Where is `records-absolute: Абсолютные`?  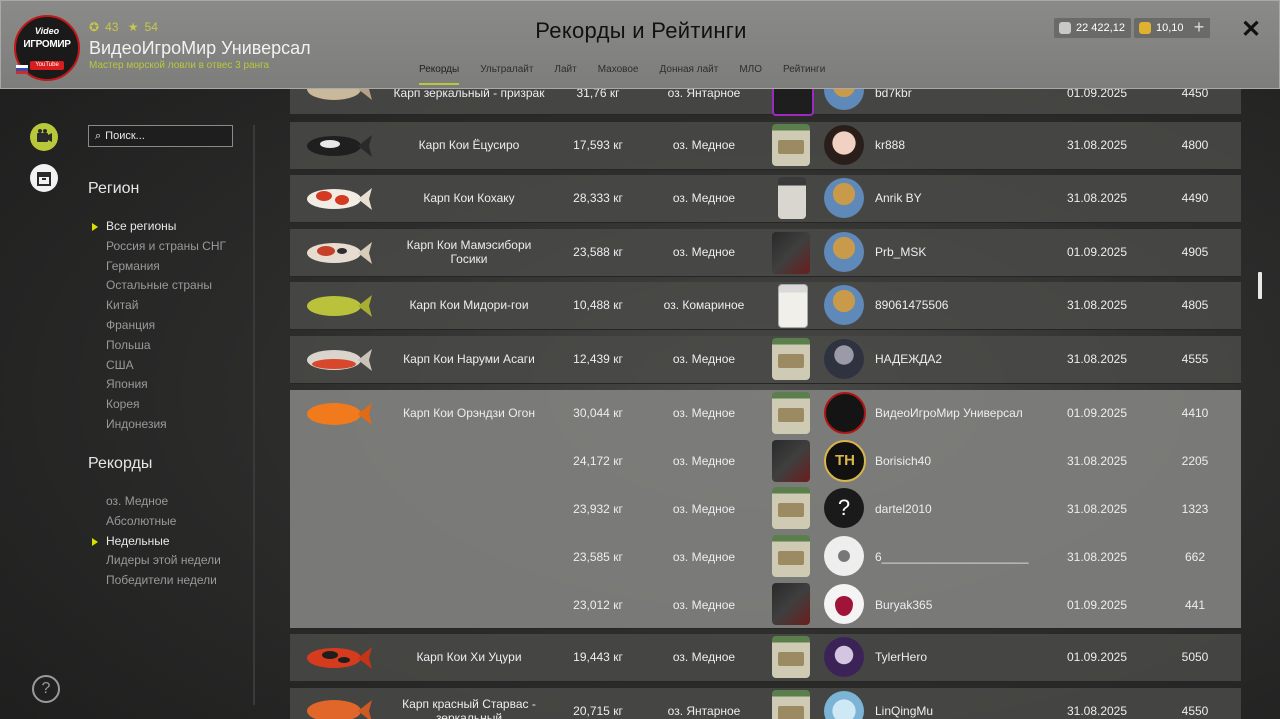 records-absolute: Абсолютные is located at coordinates (163, 522).